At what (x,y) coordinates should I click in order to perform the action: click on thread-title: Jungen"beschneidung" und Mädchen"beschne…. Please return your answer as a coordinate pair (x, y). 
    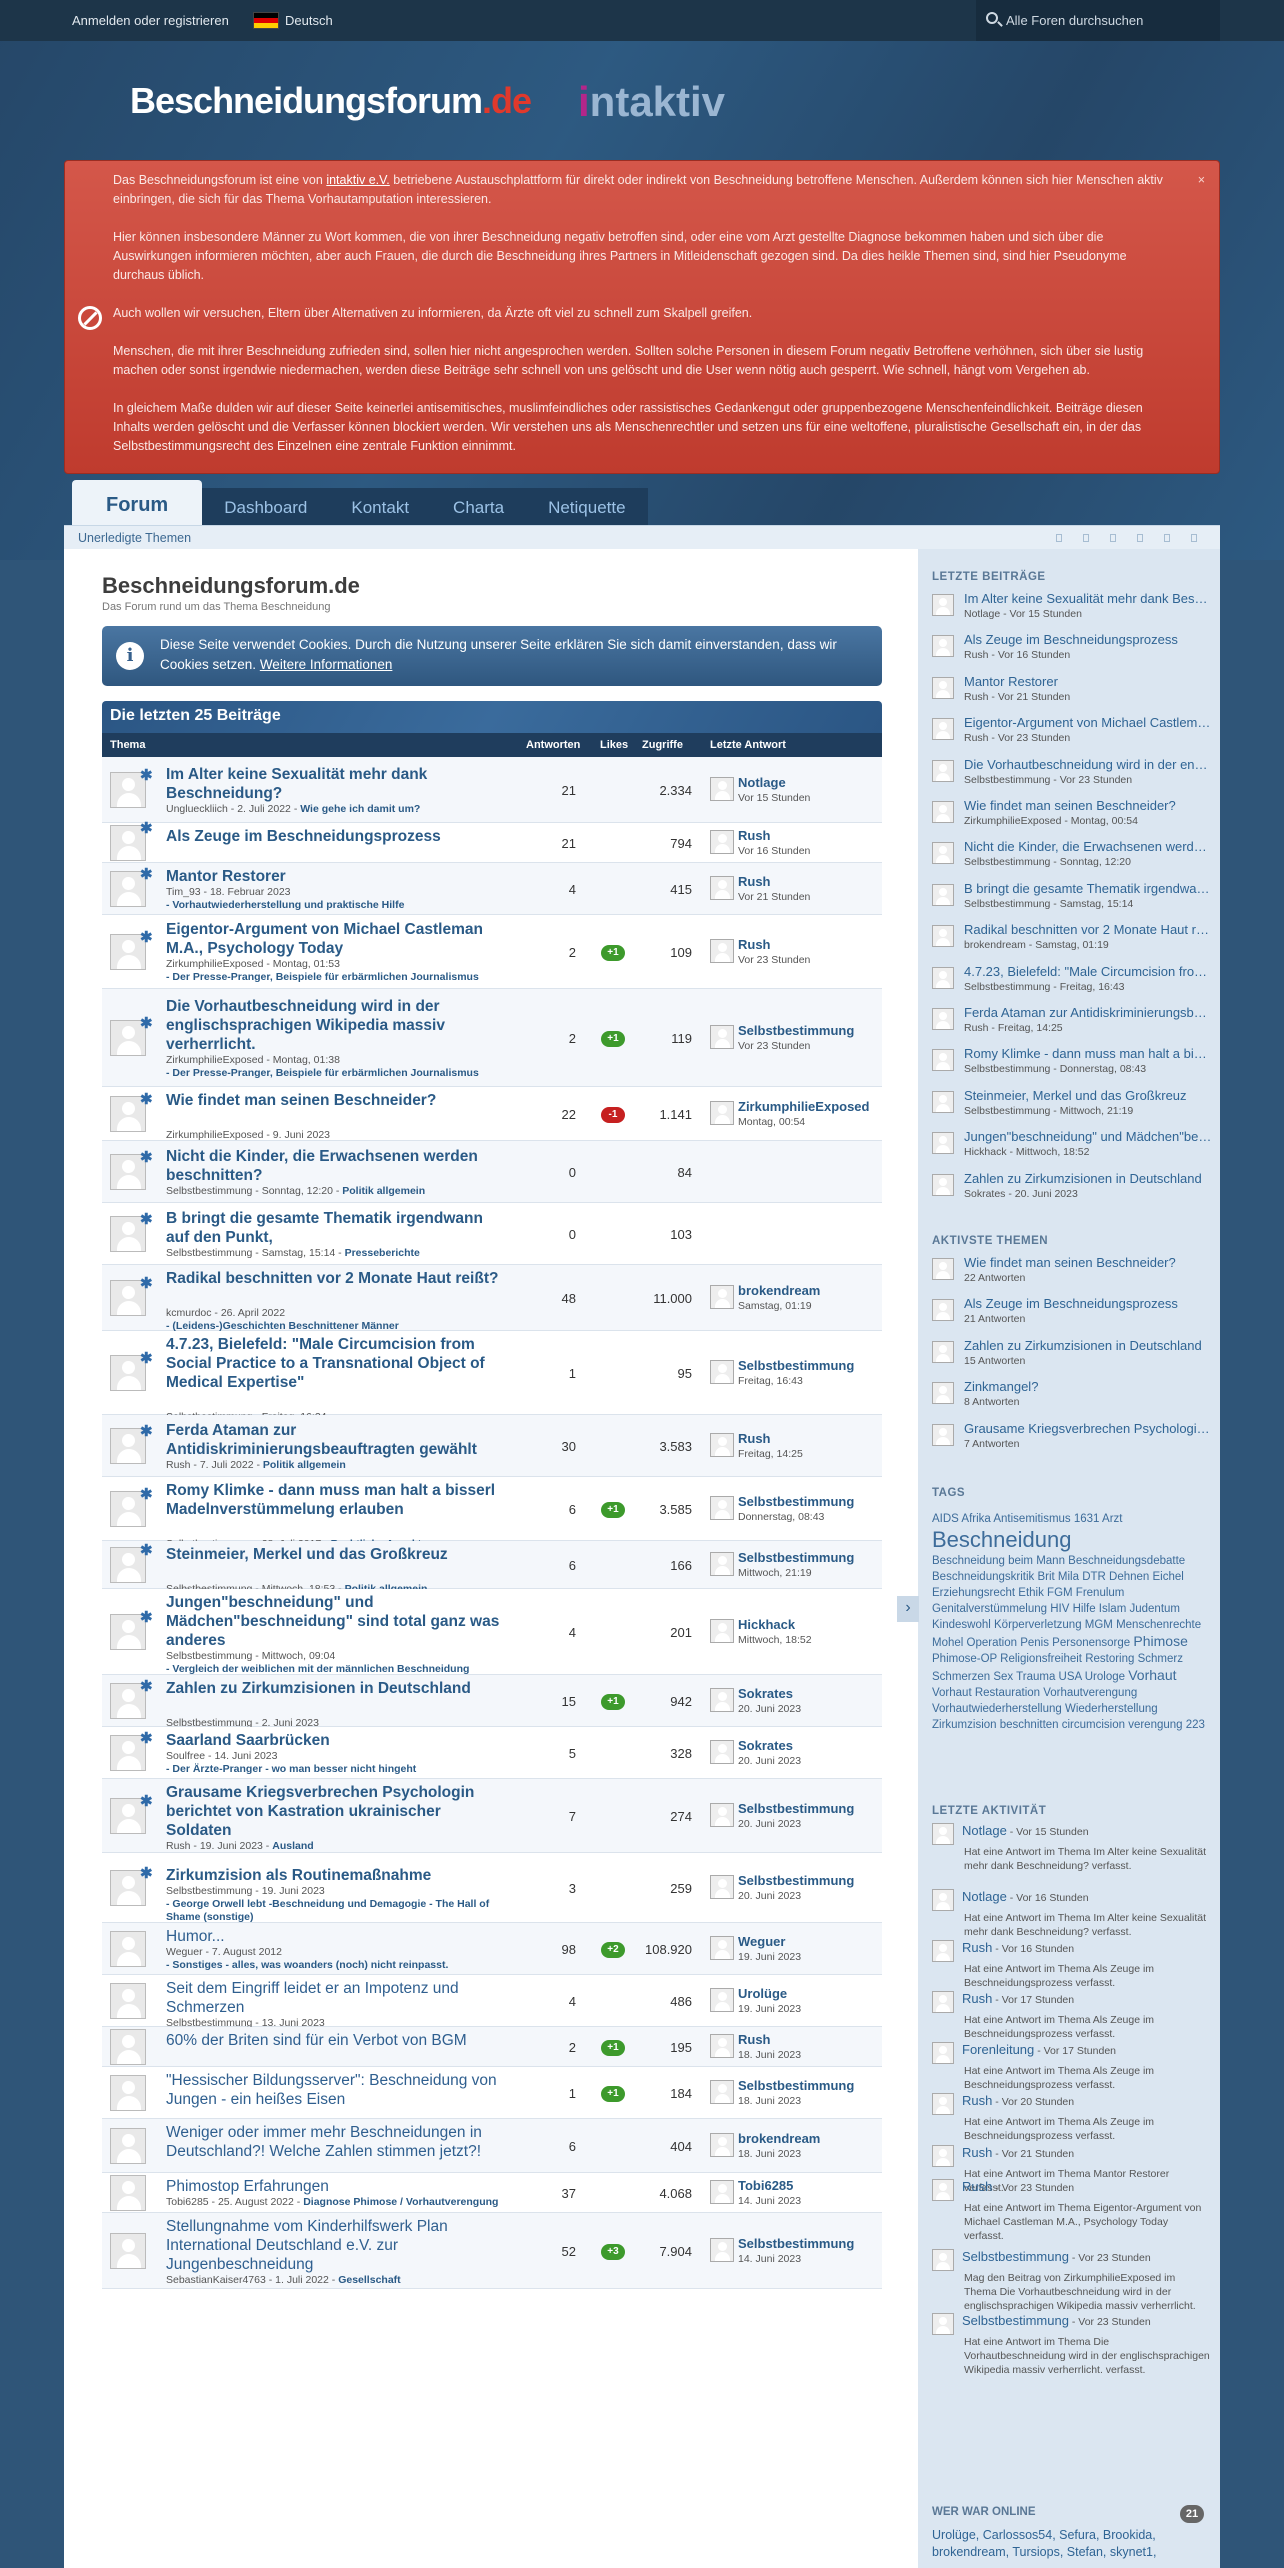
    Looking at the image, I should click on (334, 1621).